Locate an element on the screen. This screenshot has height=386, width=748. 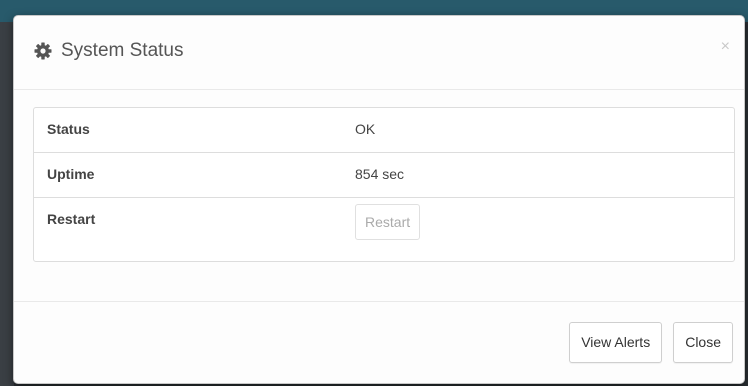
uptime-label: Uptime is located at coordinates (188, 175).